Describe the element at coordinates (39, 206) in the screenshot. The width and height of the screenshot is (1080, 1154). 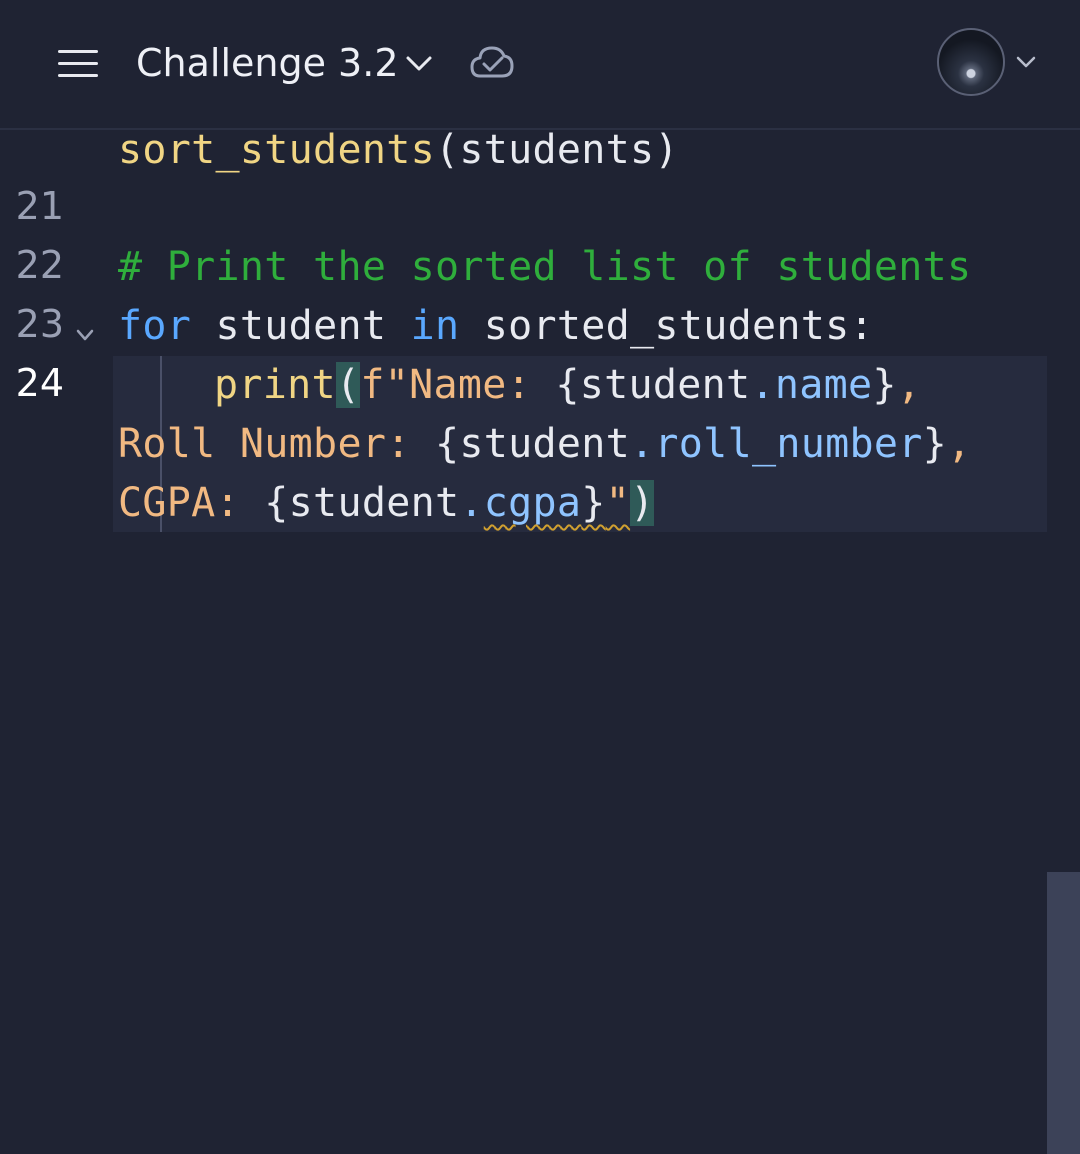
I see `line-number: 21` at that location.